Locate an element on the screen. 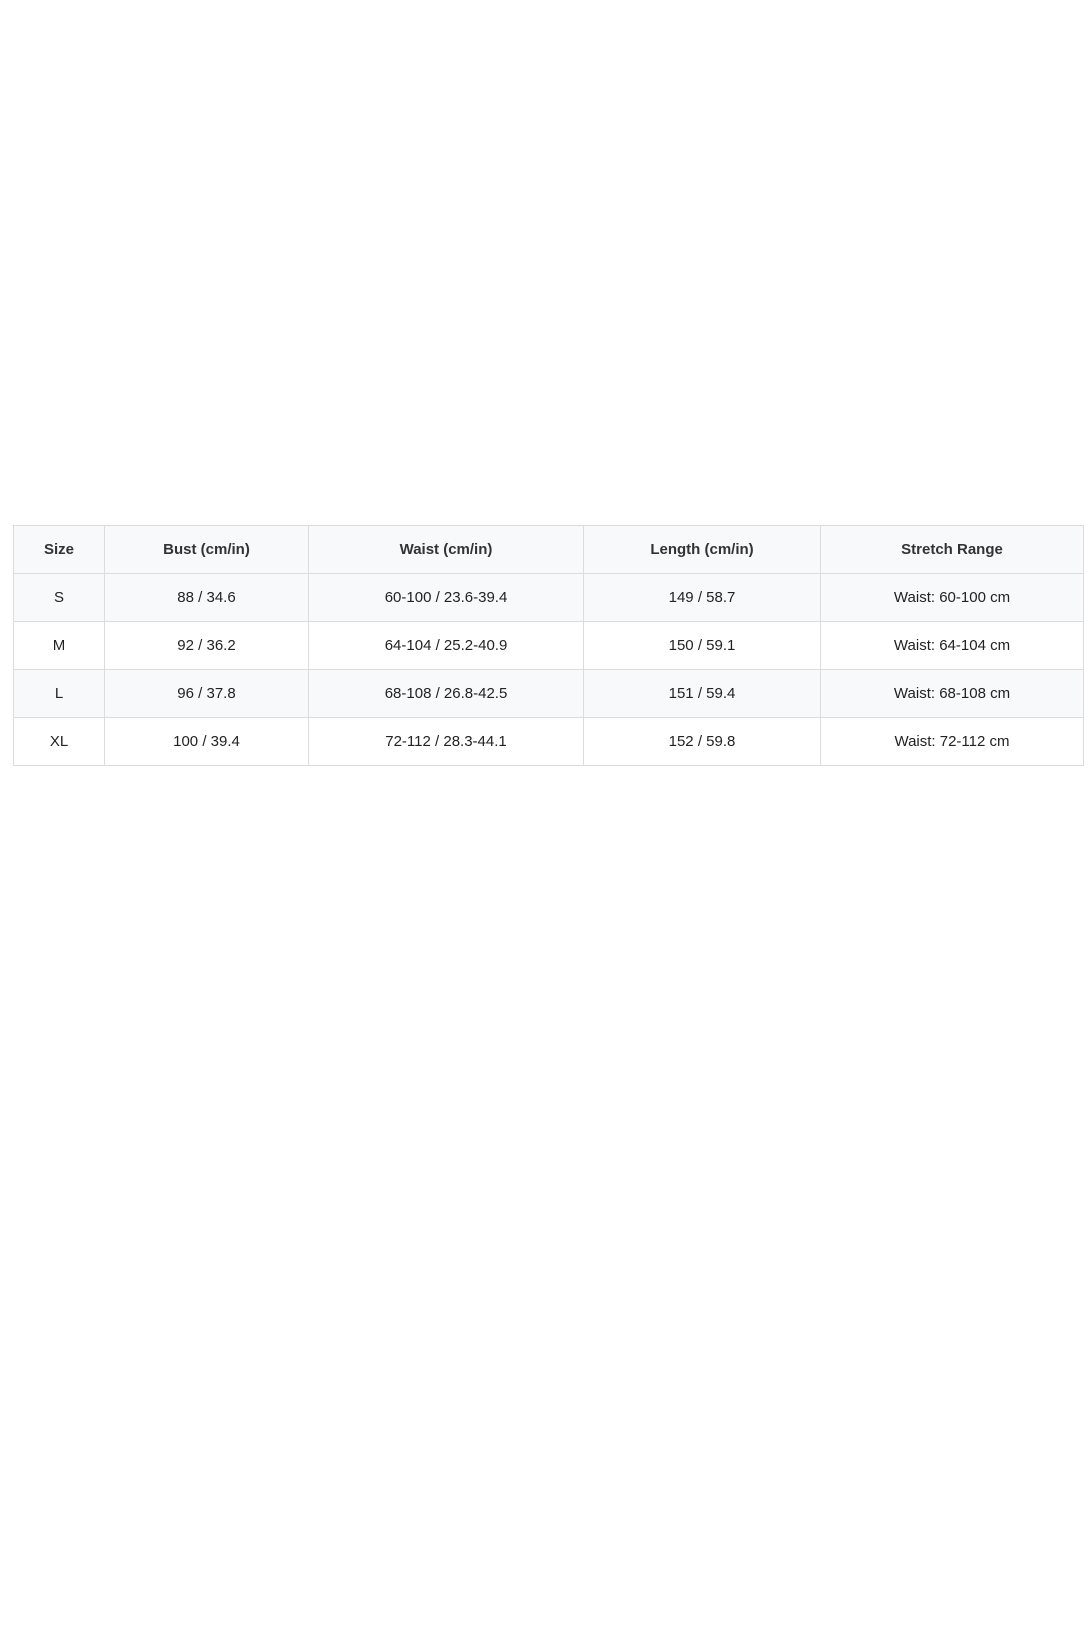  cell-bust: 88 / 34.6 is located at coordinates (206, 597).